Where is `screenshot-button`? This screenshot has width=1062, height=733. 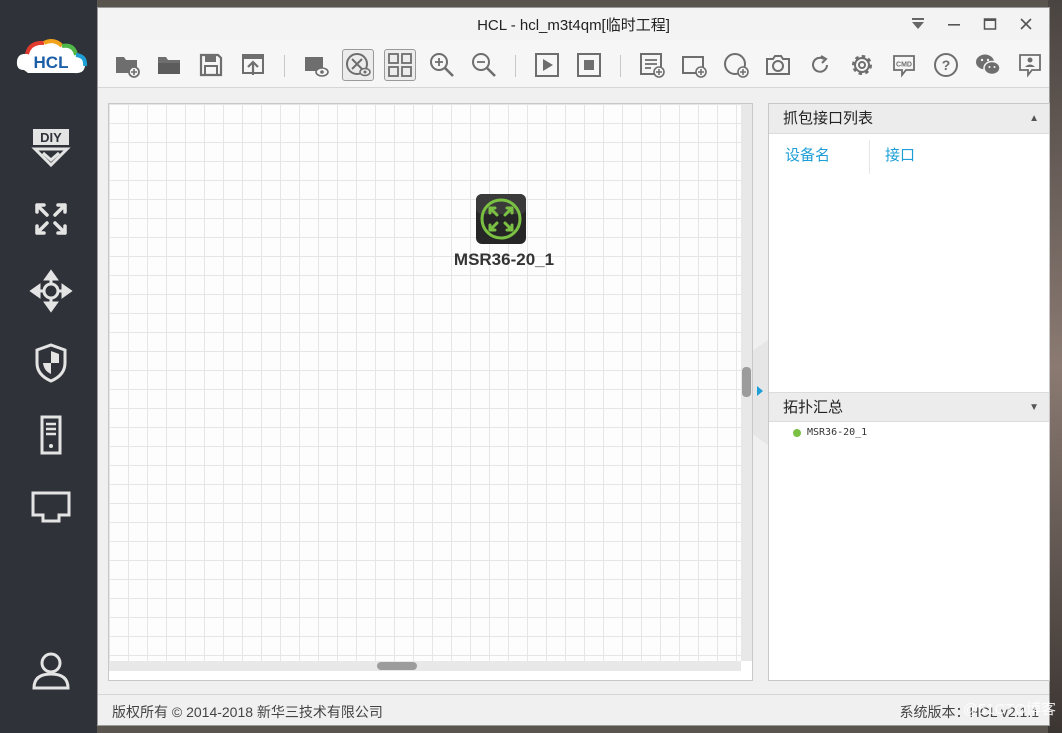 screenshot-button is located at coordinates (778, 65).